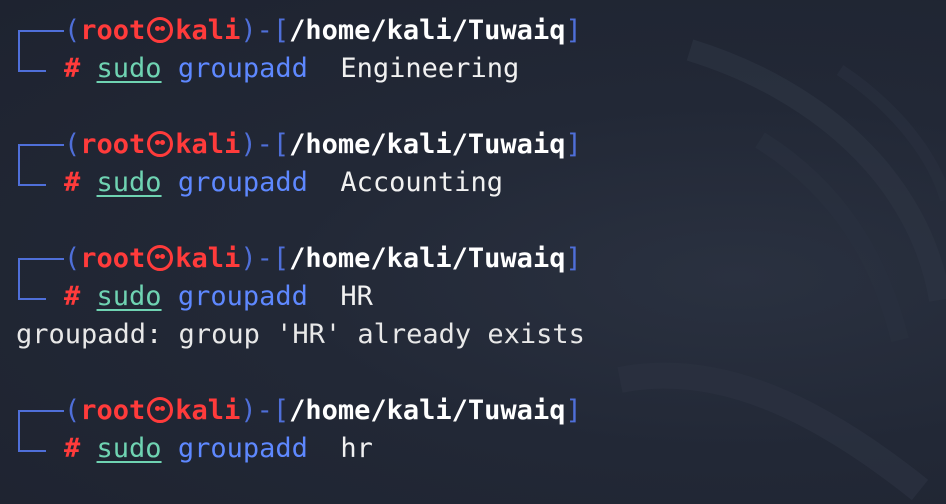 The width and height of the screenshot is (946, 504). Describe the element at coordinates (348, 296) in the screenshot. I see `command-argument: HR` at that location.